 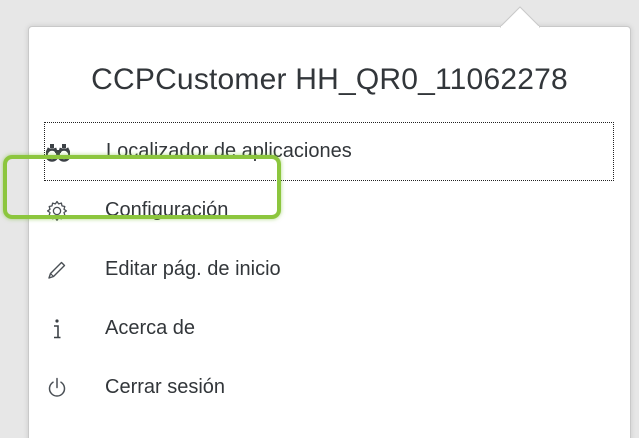 I want to click on menu-item-label: Cerrar sesión, so click(x=165, y=387).